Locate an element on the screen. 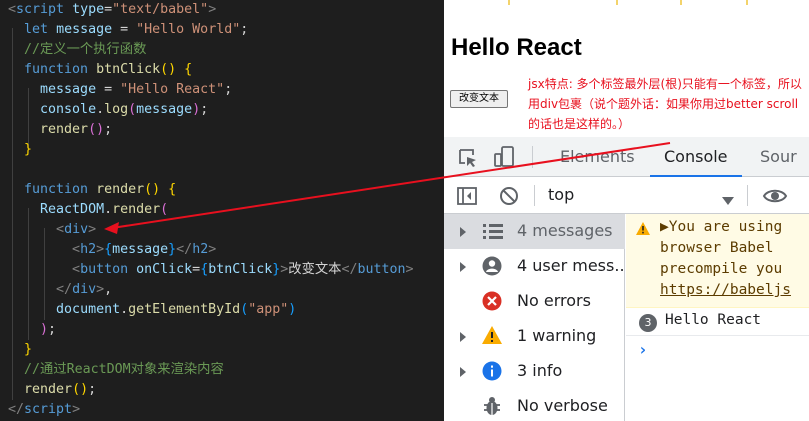 The image size is (809, 421). code-token: h2 is located at coordinates (88, 249).